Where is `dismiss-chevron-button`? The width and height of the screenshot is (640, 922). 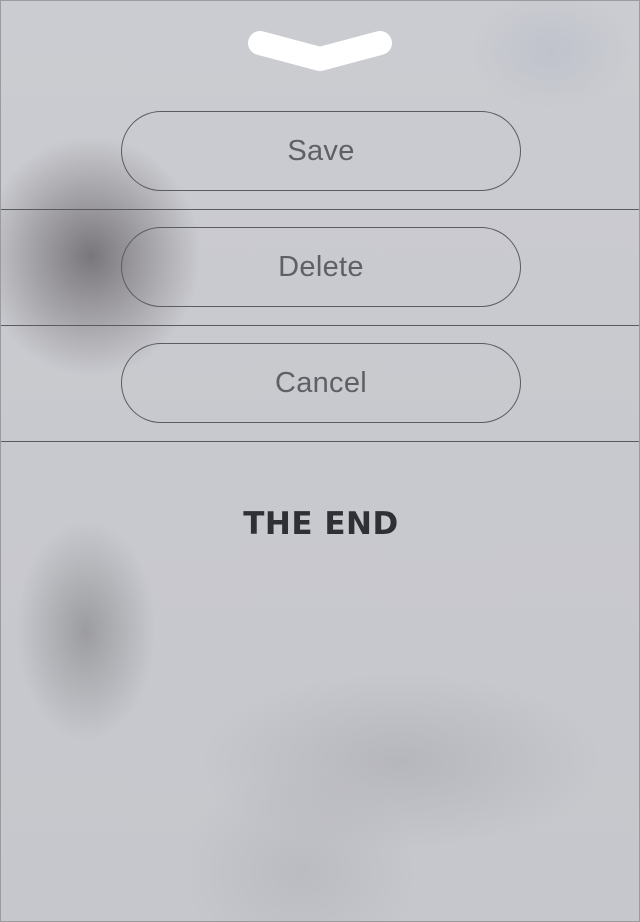
dismiss-chevron-button is located at coordinates (320, 50).